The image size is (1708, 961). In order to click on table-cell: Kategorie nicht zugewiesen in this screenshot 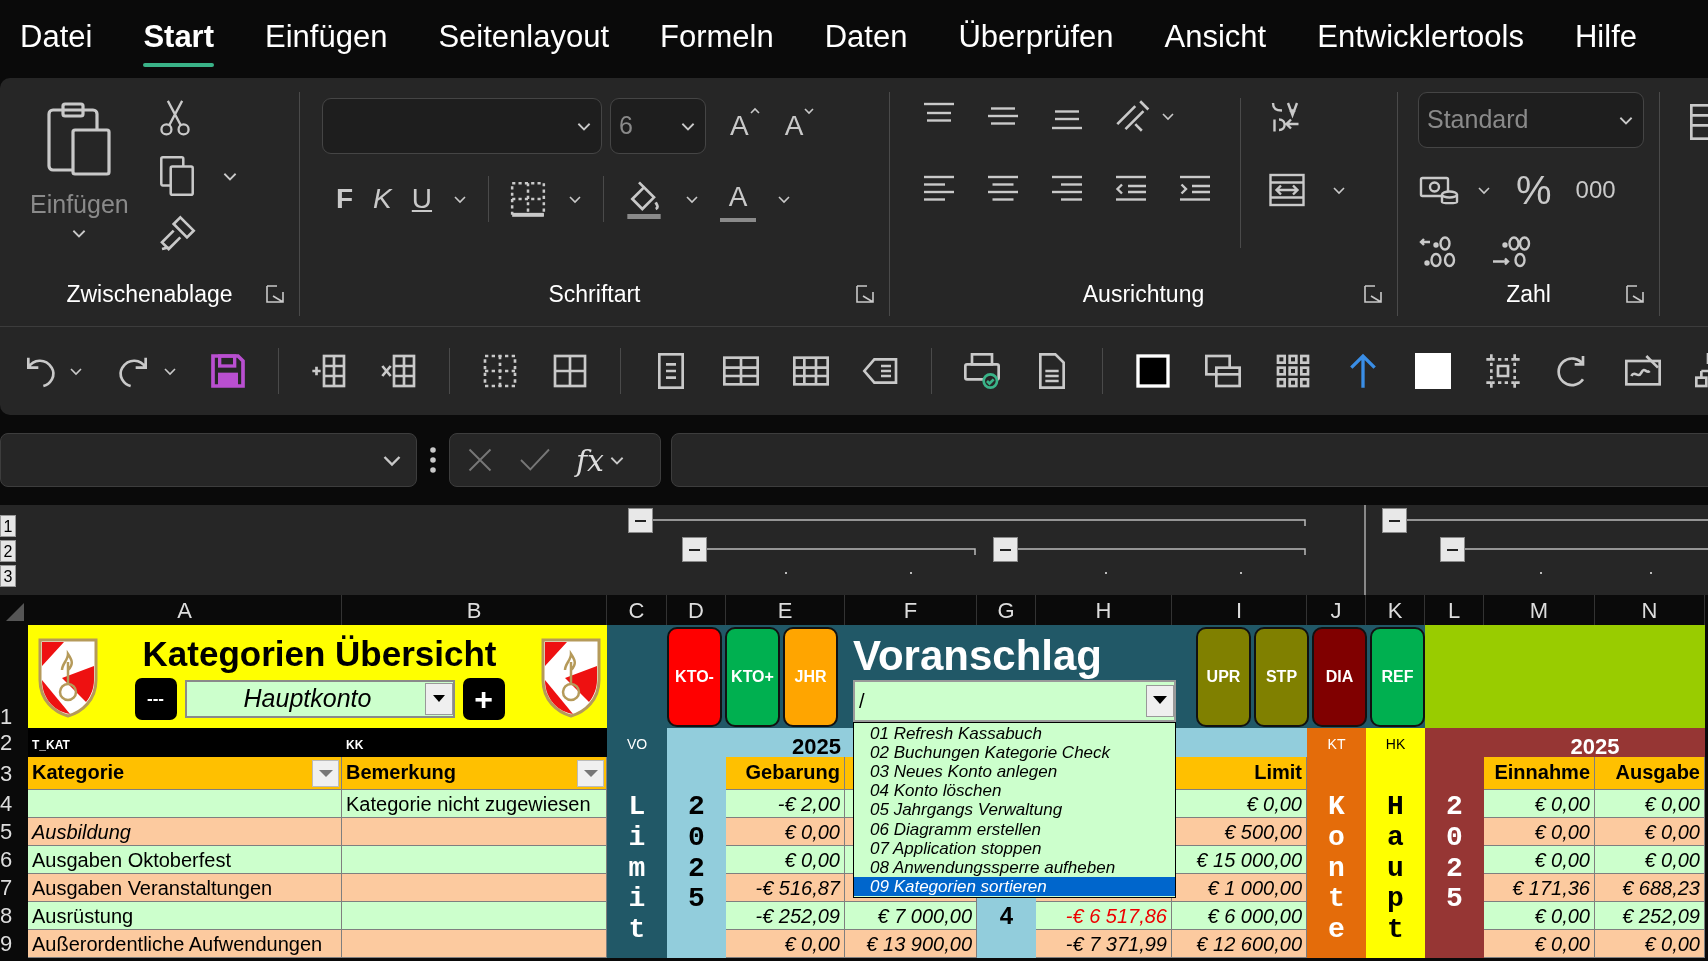, I will do `click(474, 804)`.